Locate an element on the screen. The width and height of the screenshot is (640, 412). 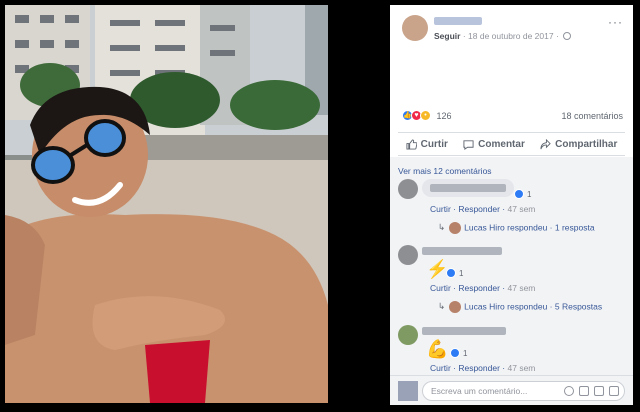
share-label: Compartilhar is located at coordinates (586, 144).